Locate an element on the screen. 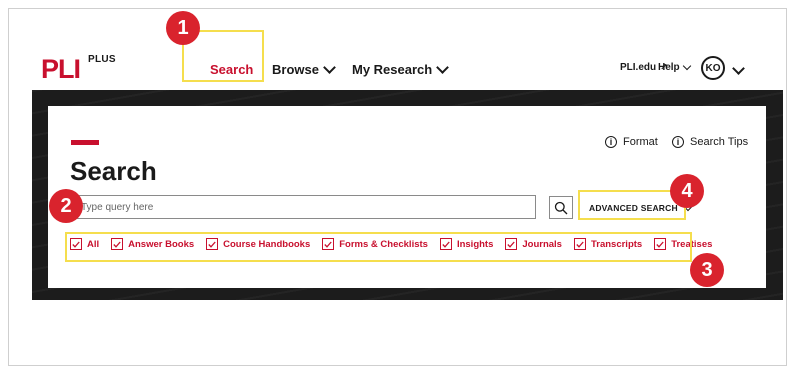 The image size is (798, 373). search-button is located at coordinates (561, 207).